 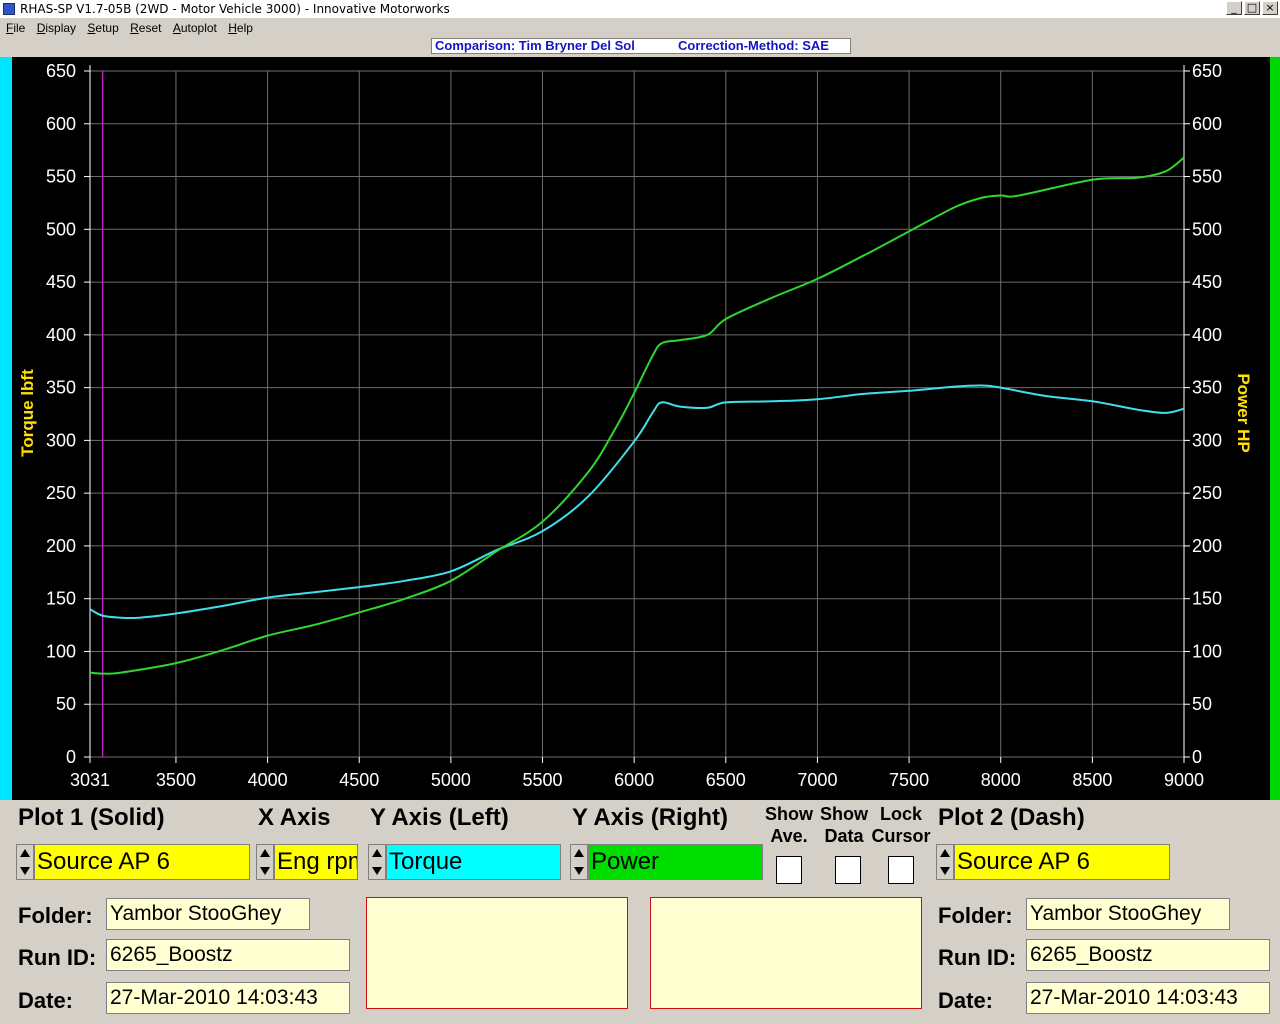 I want to click on y-right-tick-label: 250, so click(x=1207, y=493).